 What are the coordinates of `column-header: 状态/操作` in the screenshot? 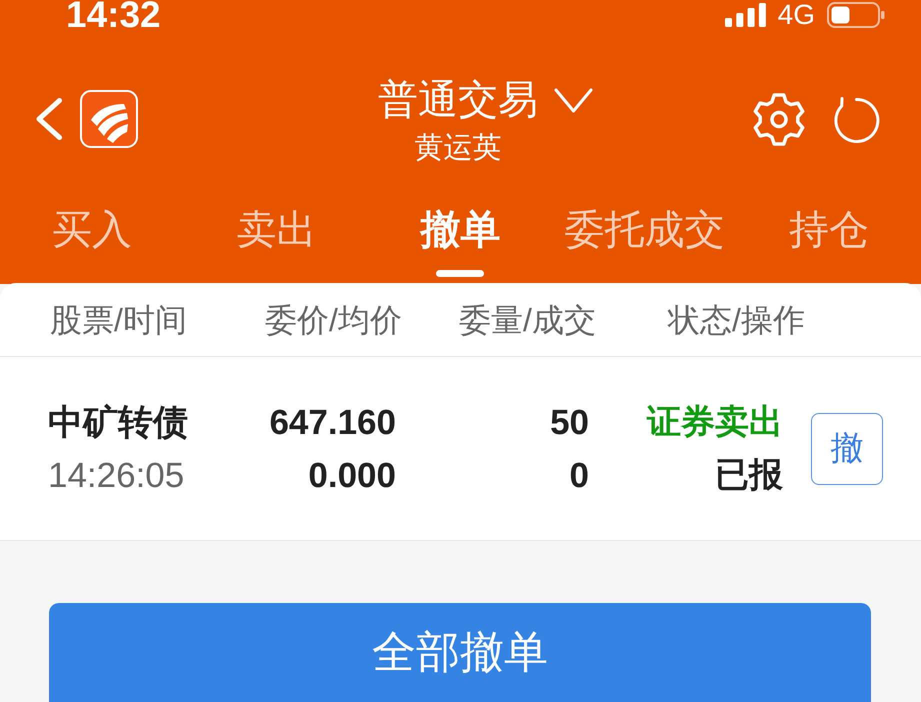 It's located at (737, 320).